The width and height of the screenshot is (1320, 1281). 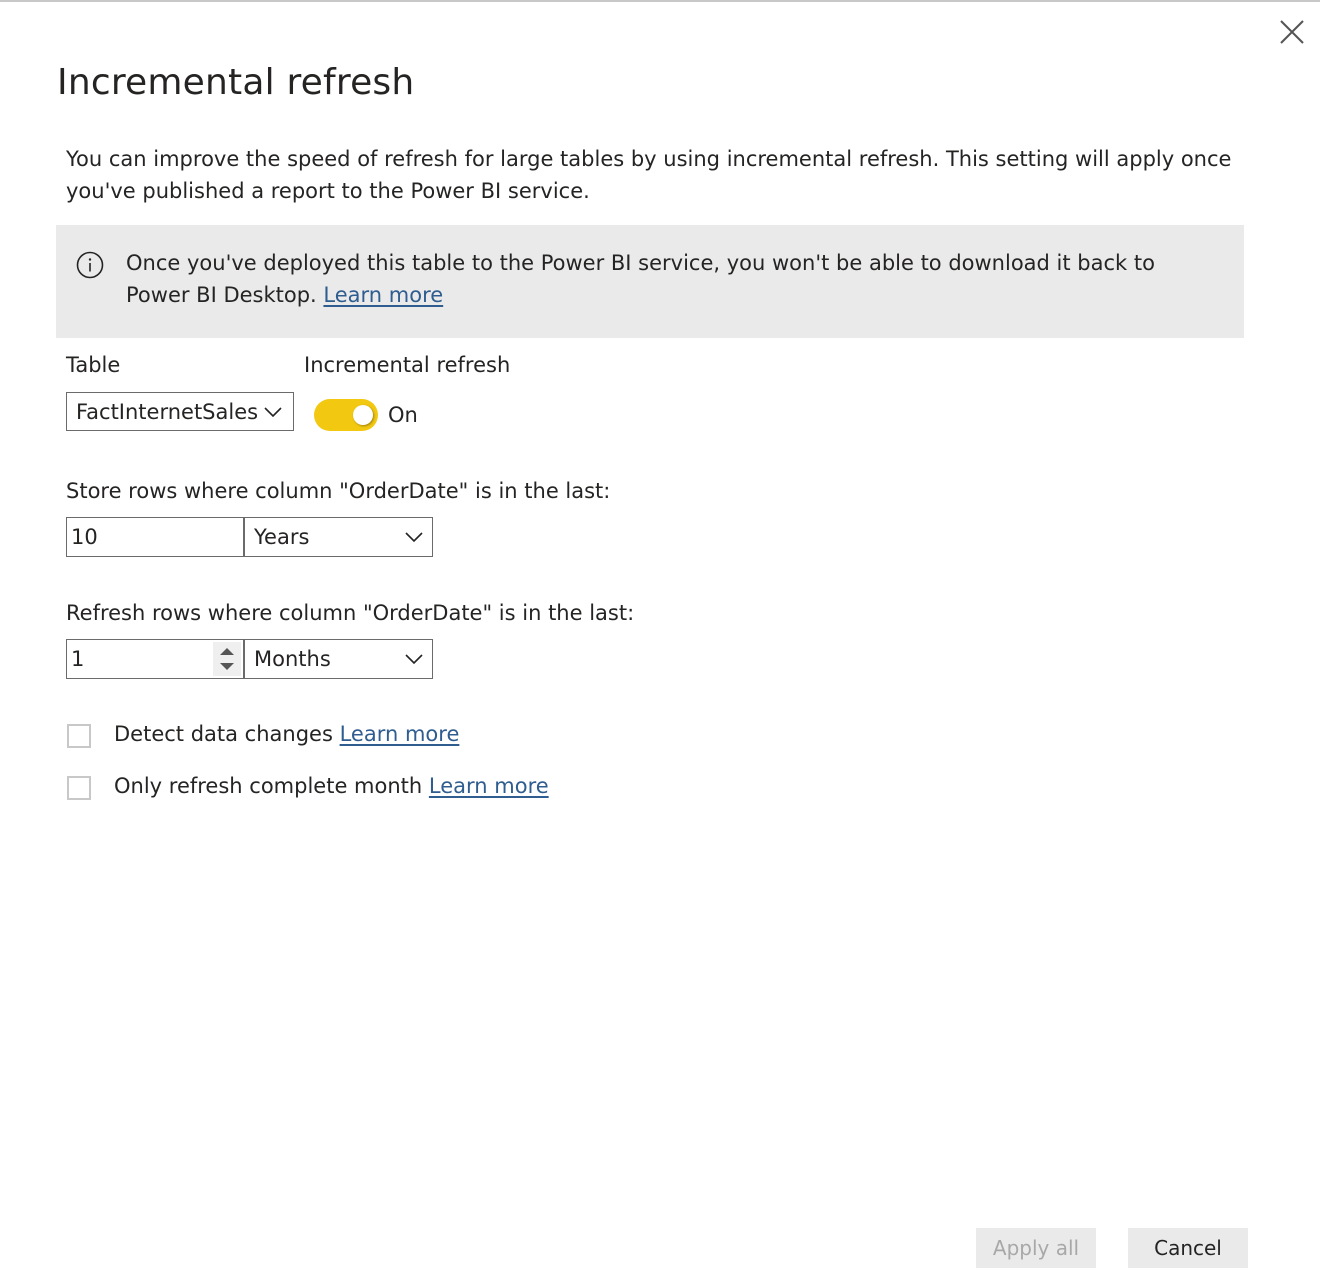 I want to click on close-icon, so click(x=1292, y=32).